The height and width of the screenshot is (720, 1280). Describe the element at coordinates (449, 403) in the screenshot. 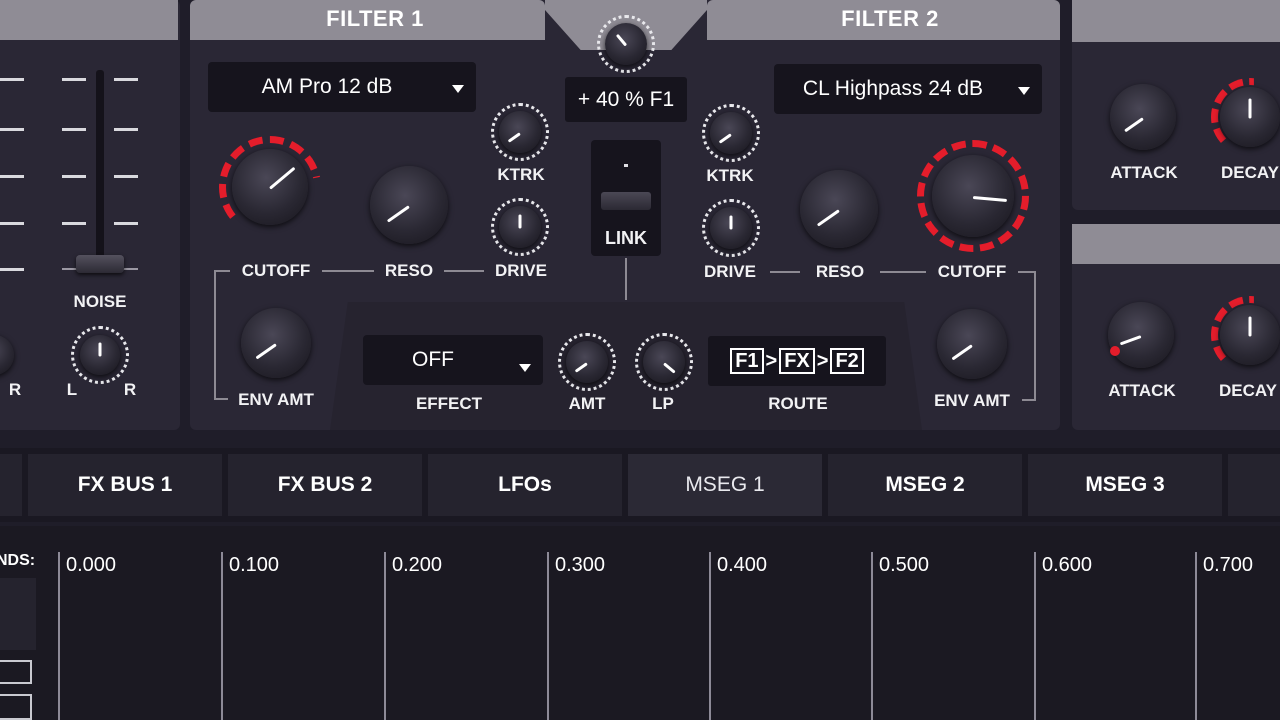

I see `effect-label: EFFECT` at that location.